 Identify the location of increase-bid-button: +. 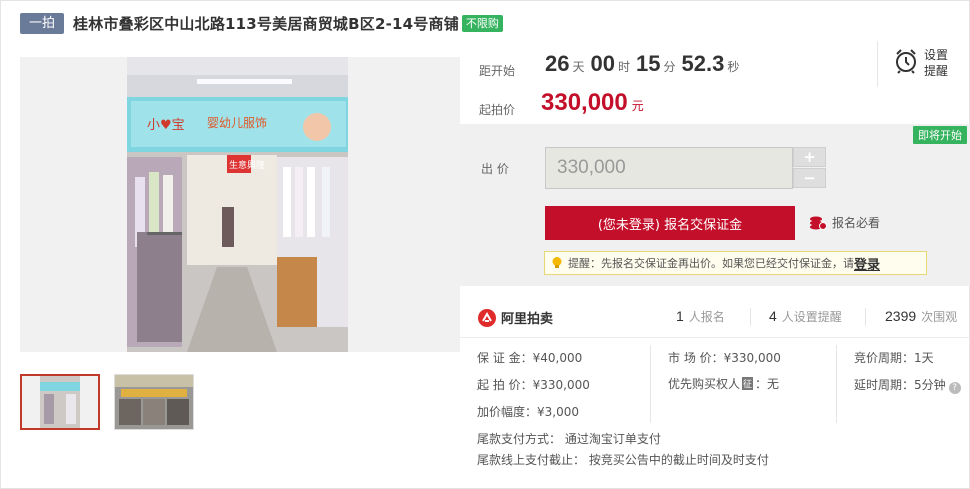
(809, 157).